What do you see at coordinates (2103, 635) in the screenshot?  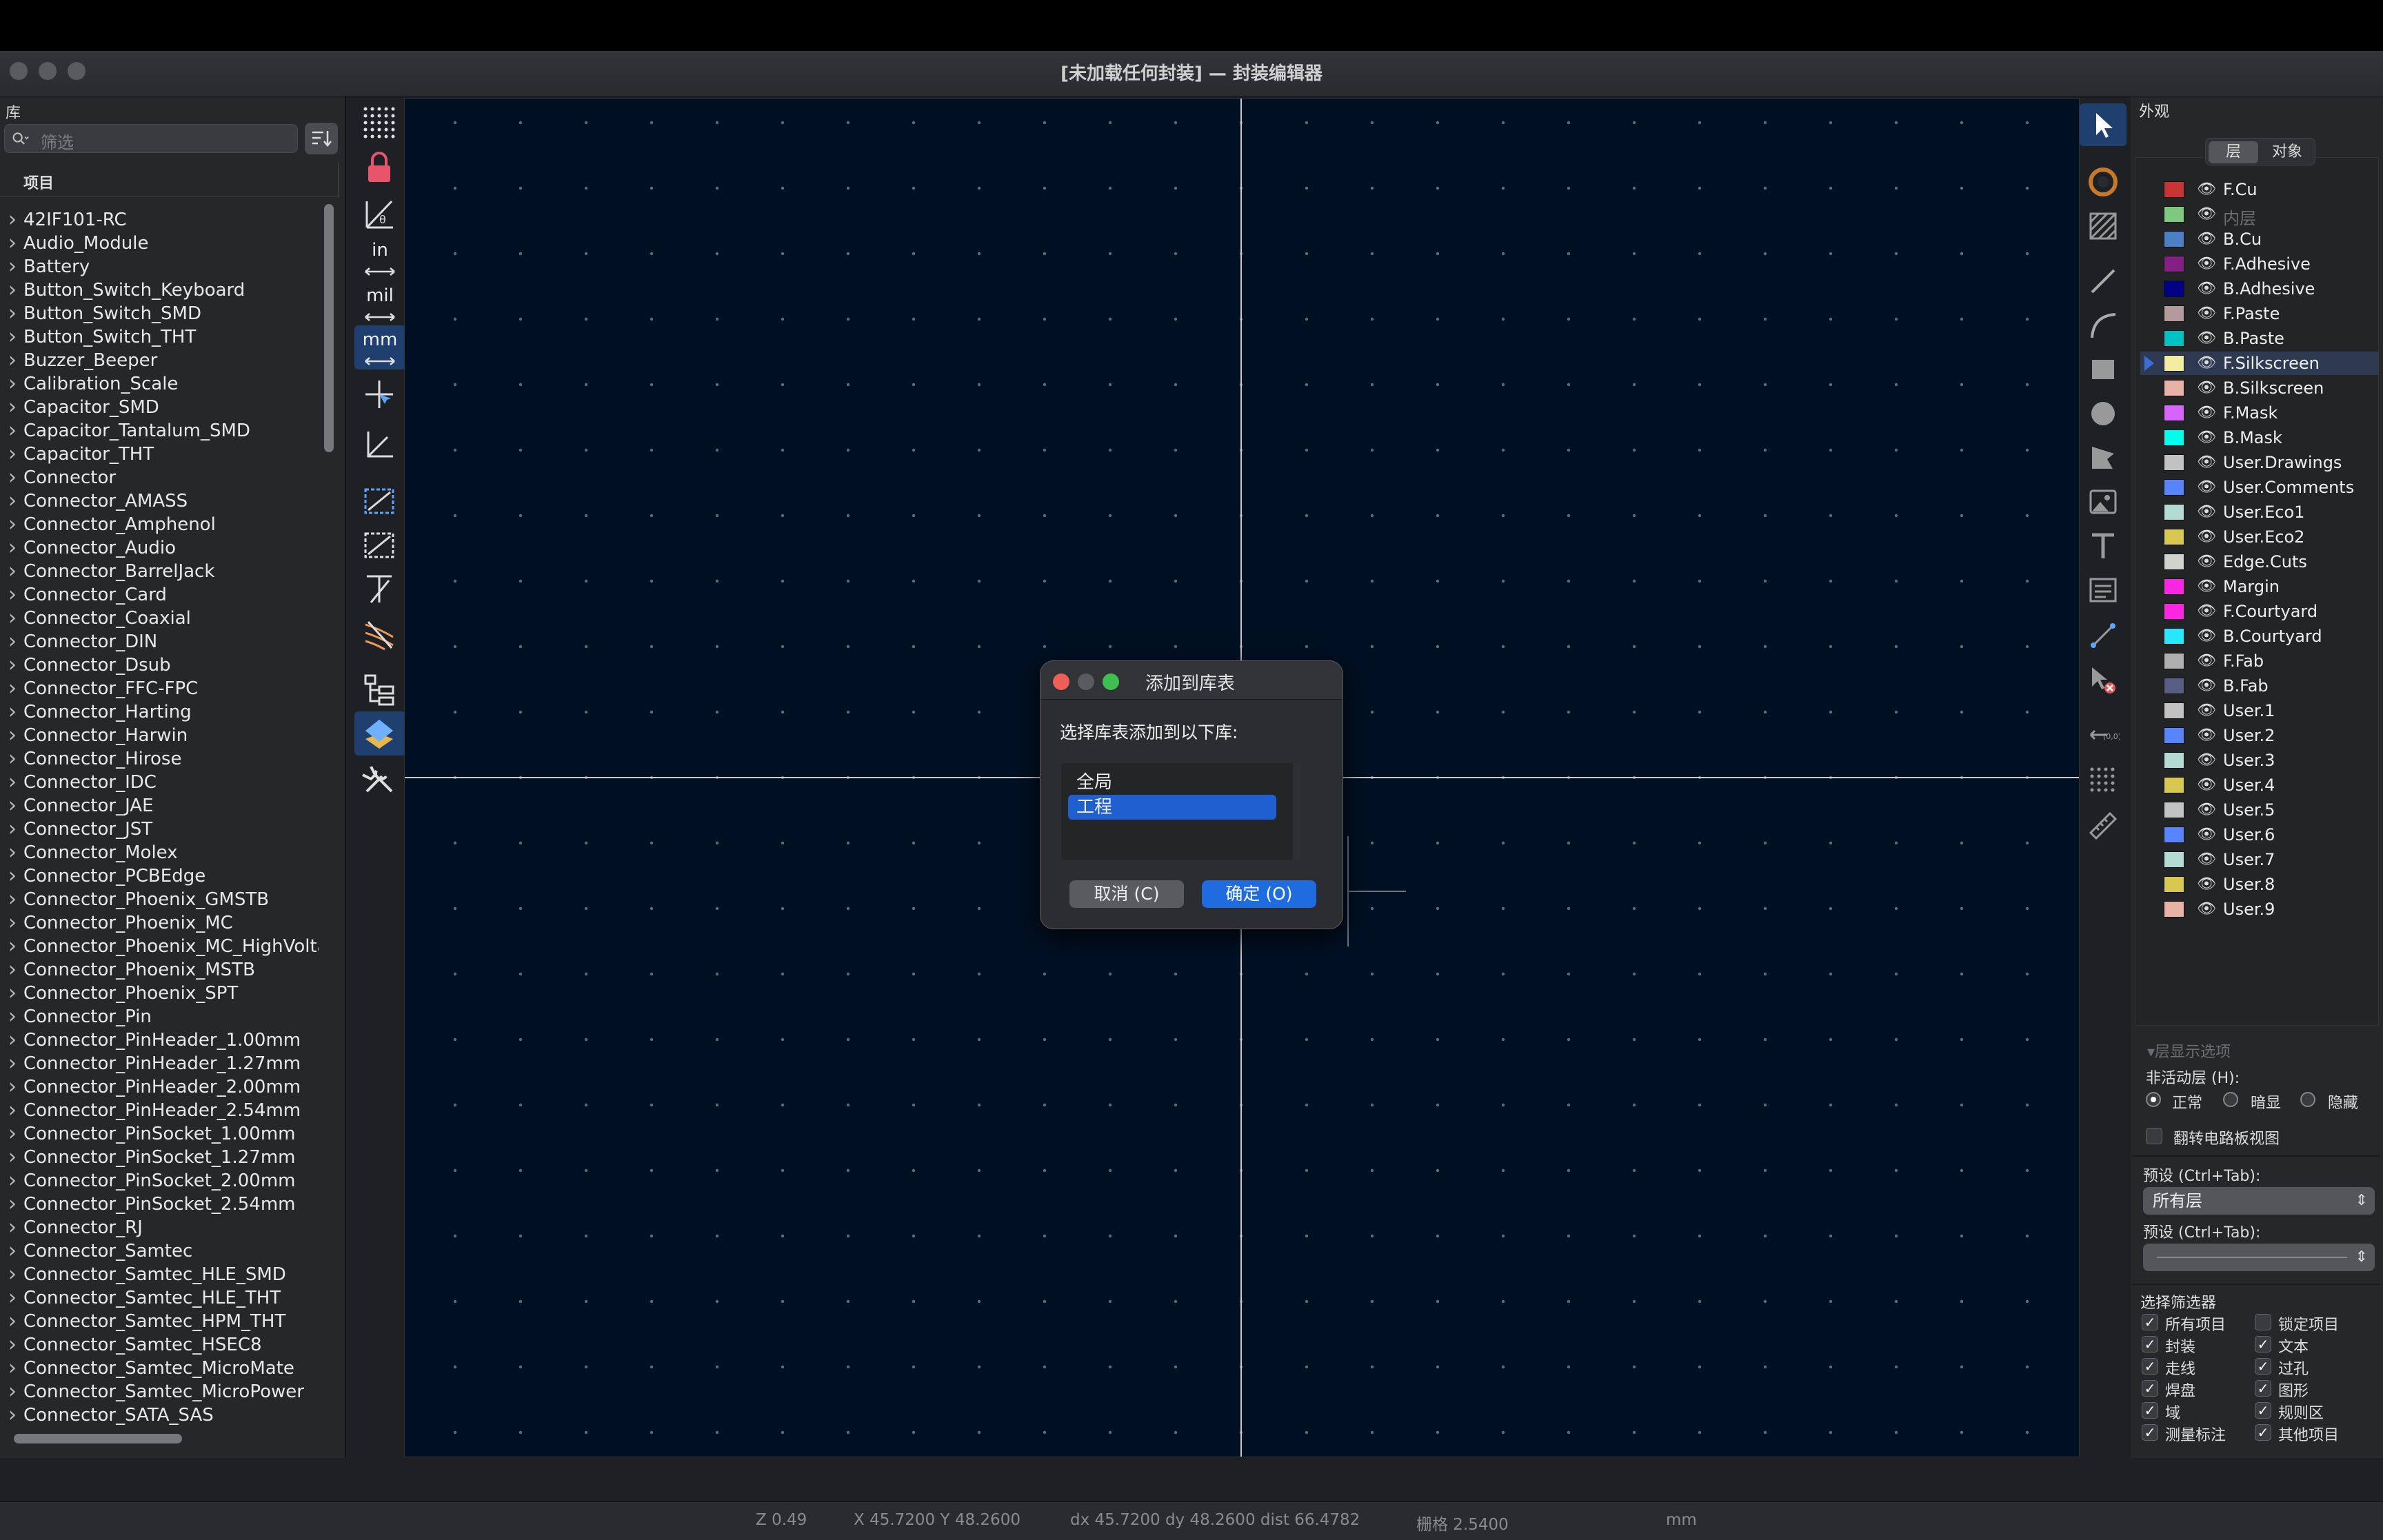 I see `add-dimension-button` at bounding box center [2103, 635].